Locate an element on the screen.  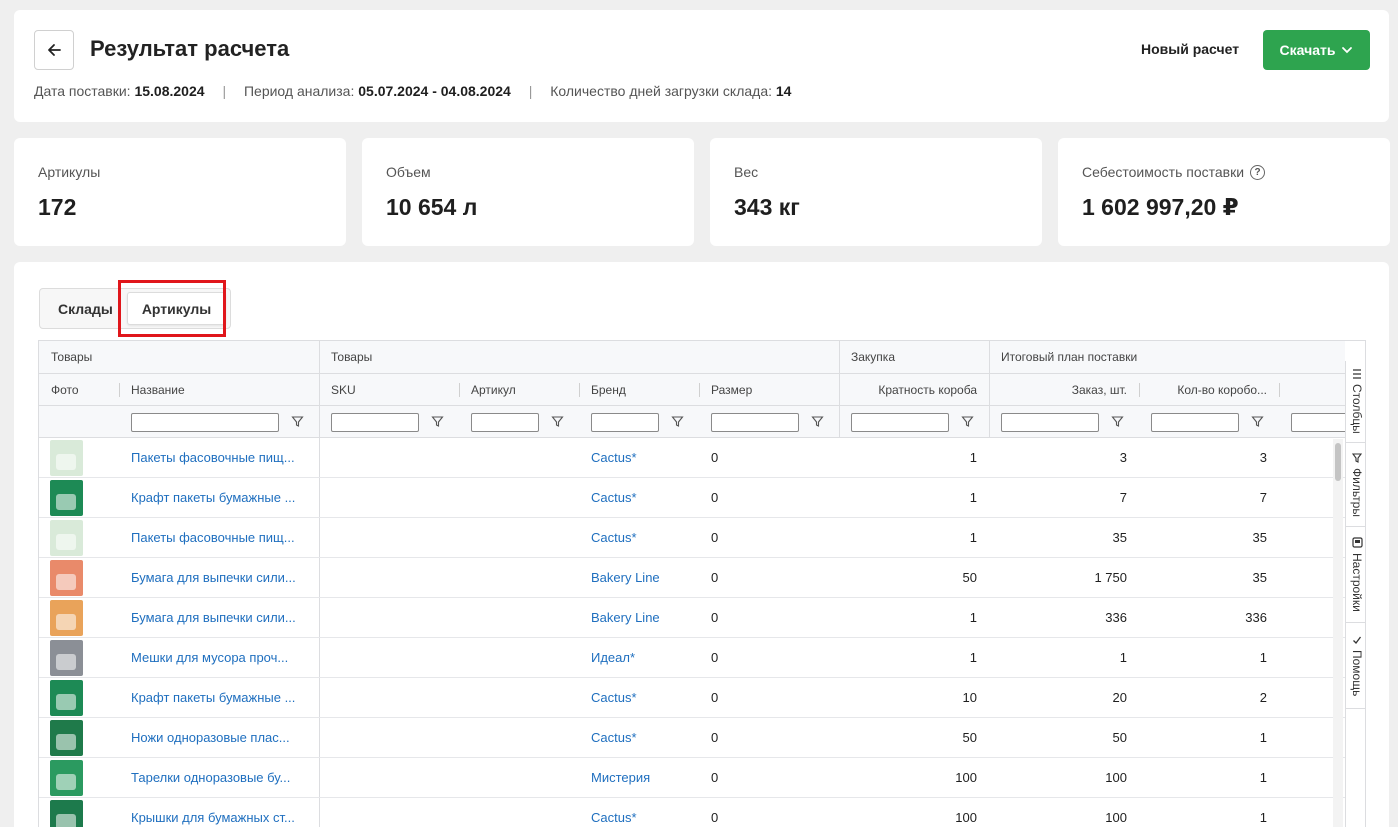
new-calculation-button: Новый расчет is located at coordinates (1190, 49).